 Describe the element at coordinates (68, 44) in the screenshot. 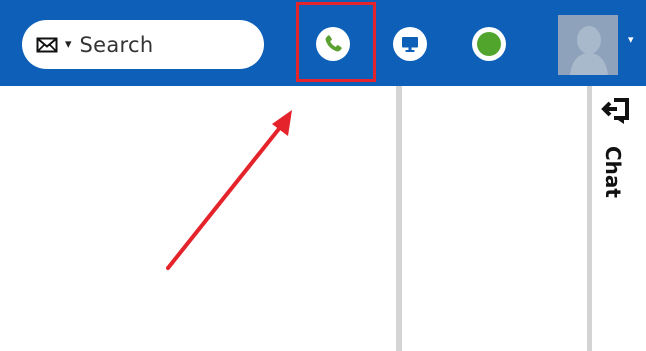

I see `search-scope-caret-icon: ▾` at that location.